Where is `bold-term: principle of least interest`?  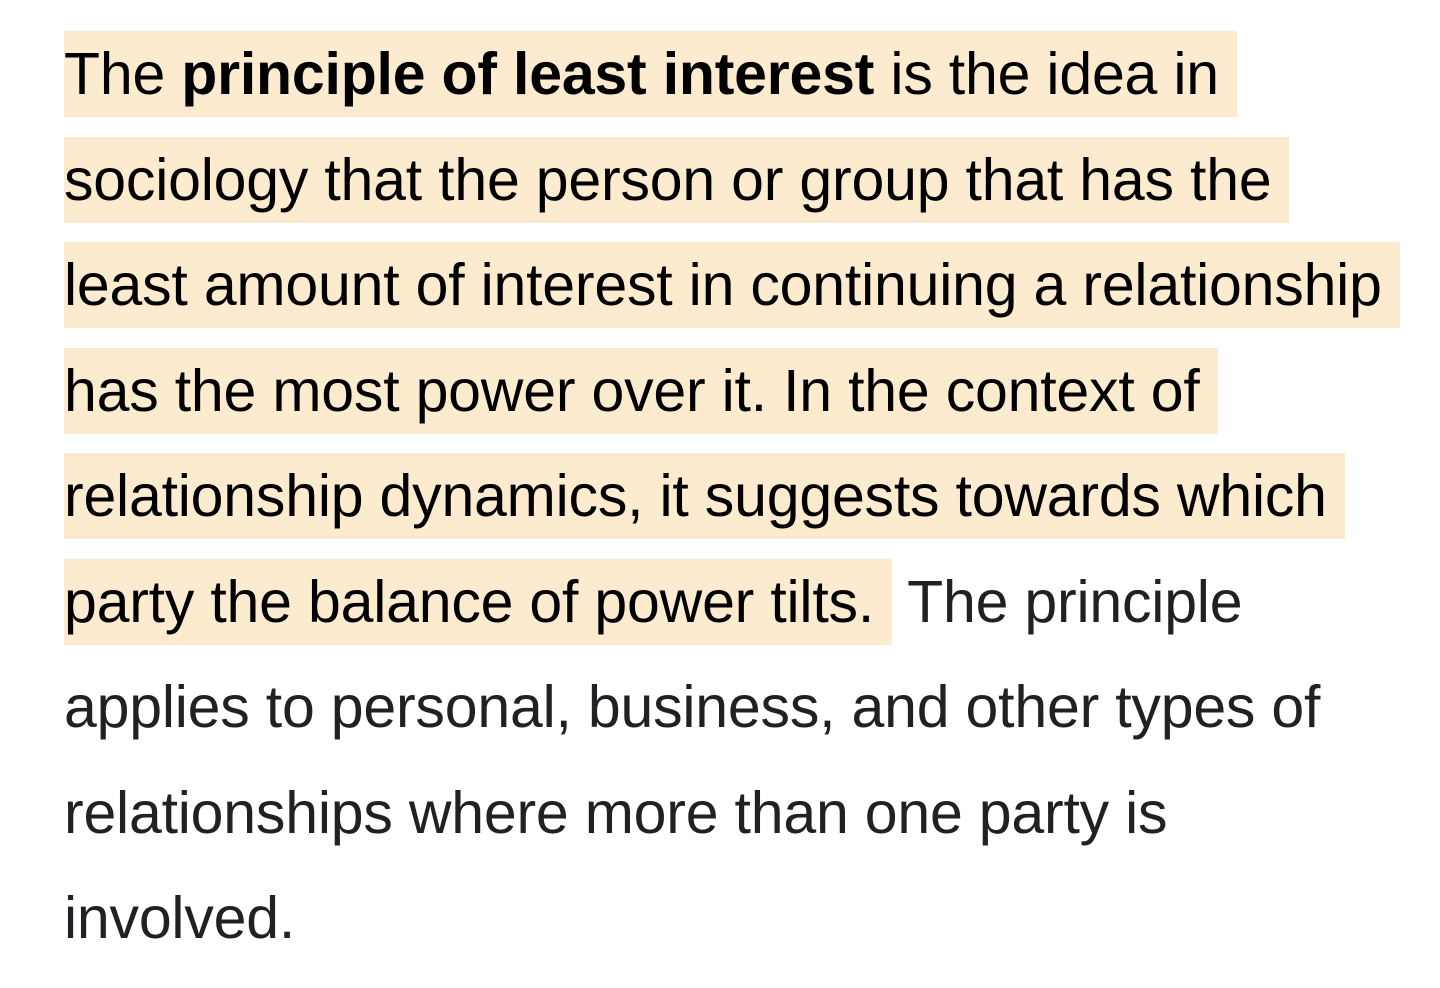 bold-term: principle of least interest is located at coordinates (528, 74).